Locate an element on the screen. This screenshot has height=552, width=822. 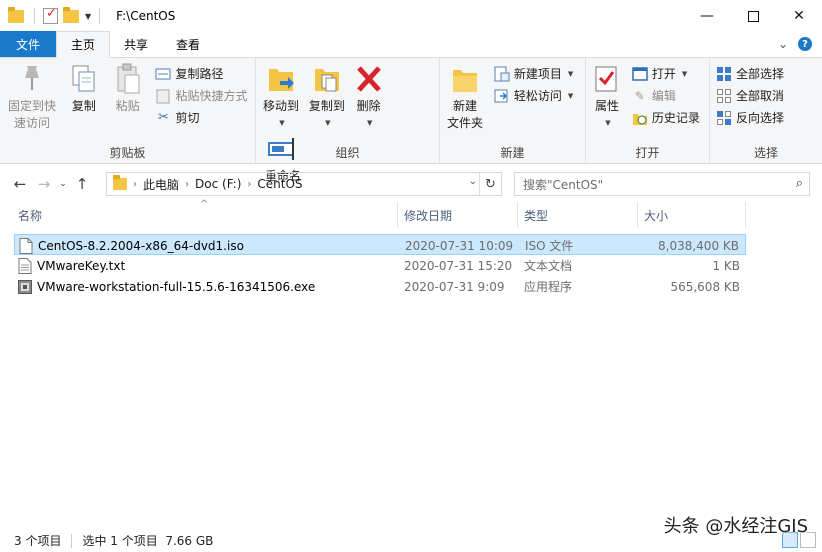
select-group: 全部选择 全部取消 反向选择 选择 is located at coordinates (766, 111).